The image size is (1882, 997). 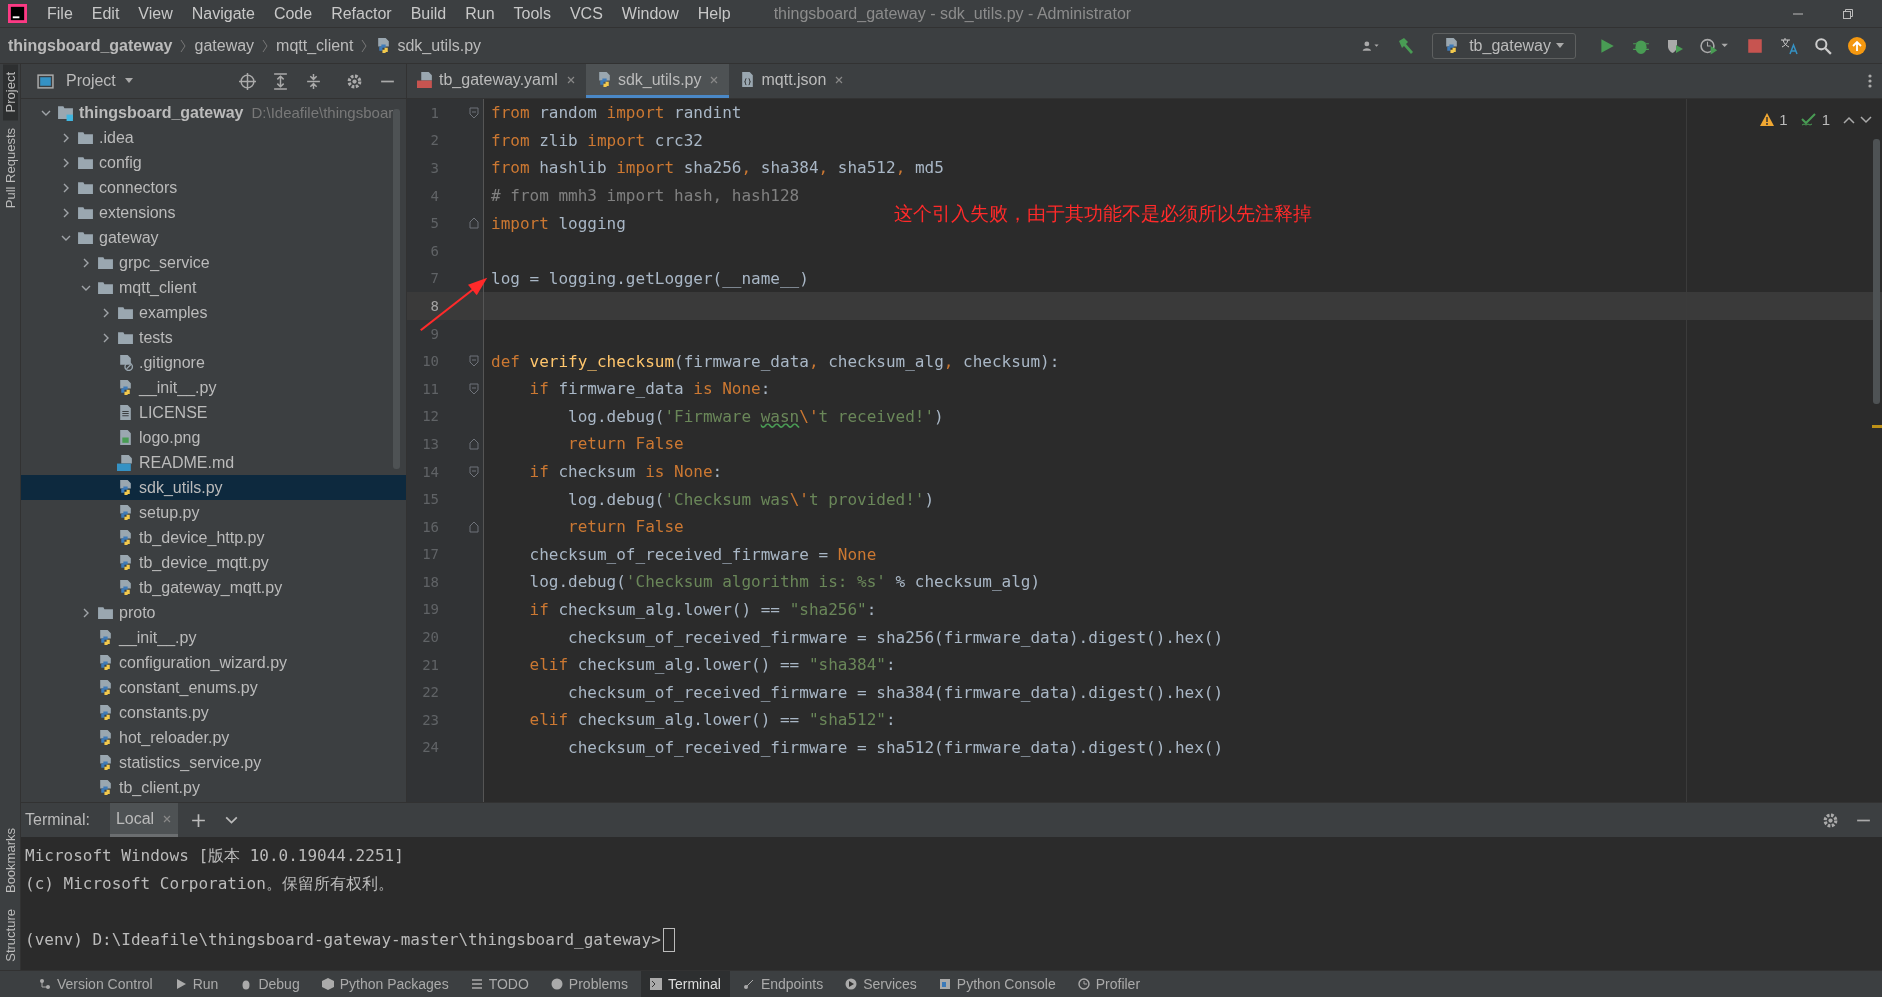 What do you see at coordinates (213, 712) in the screenshot?
I see `tree-item: constants.py` at bounding box center [213, 712].